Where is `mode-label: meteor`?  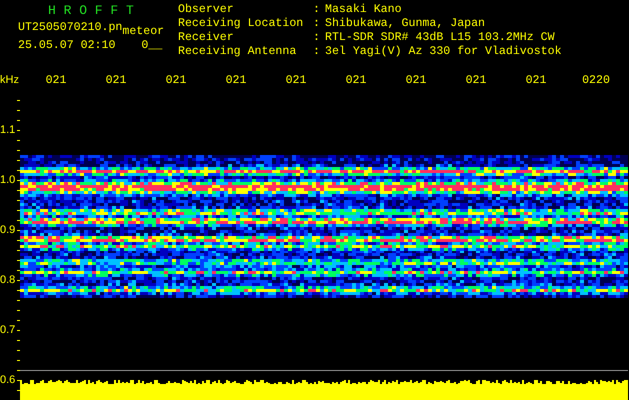 mode-label: meteor is located at coordinates (143, 31).